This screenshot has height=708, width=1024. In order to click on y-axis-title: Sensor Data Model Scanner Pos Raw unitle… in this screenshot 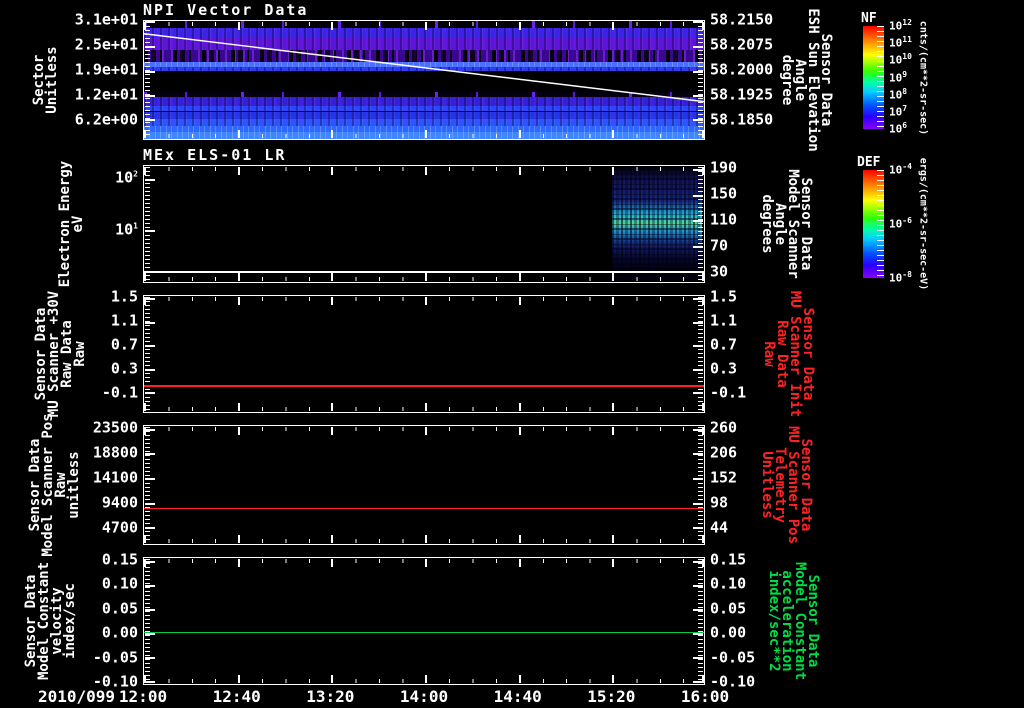, I will do `click(54, 485)`.